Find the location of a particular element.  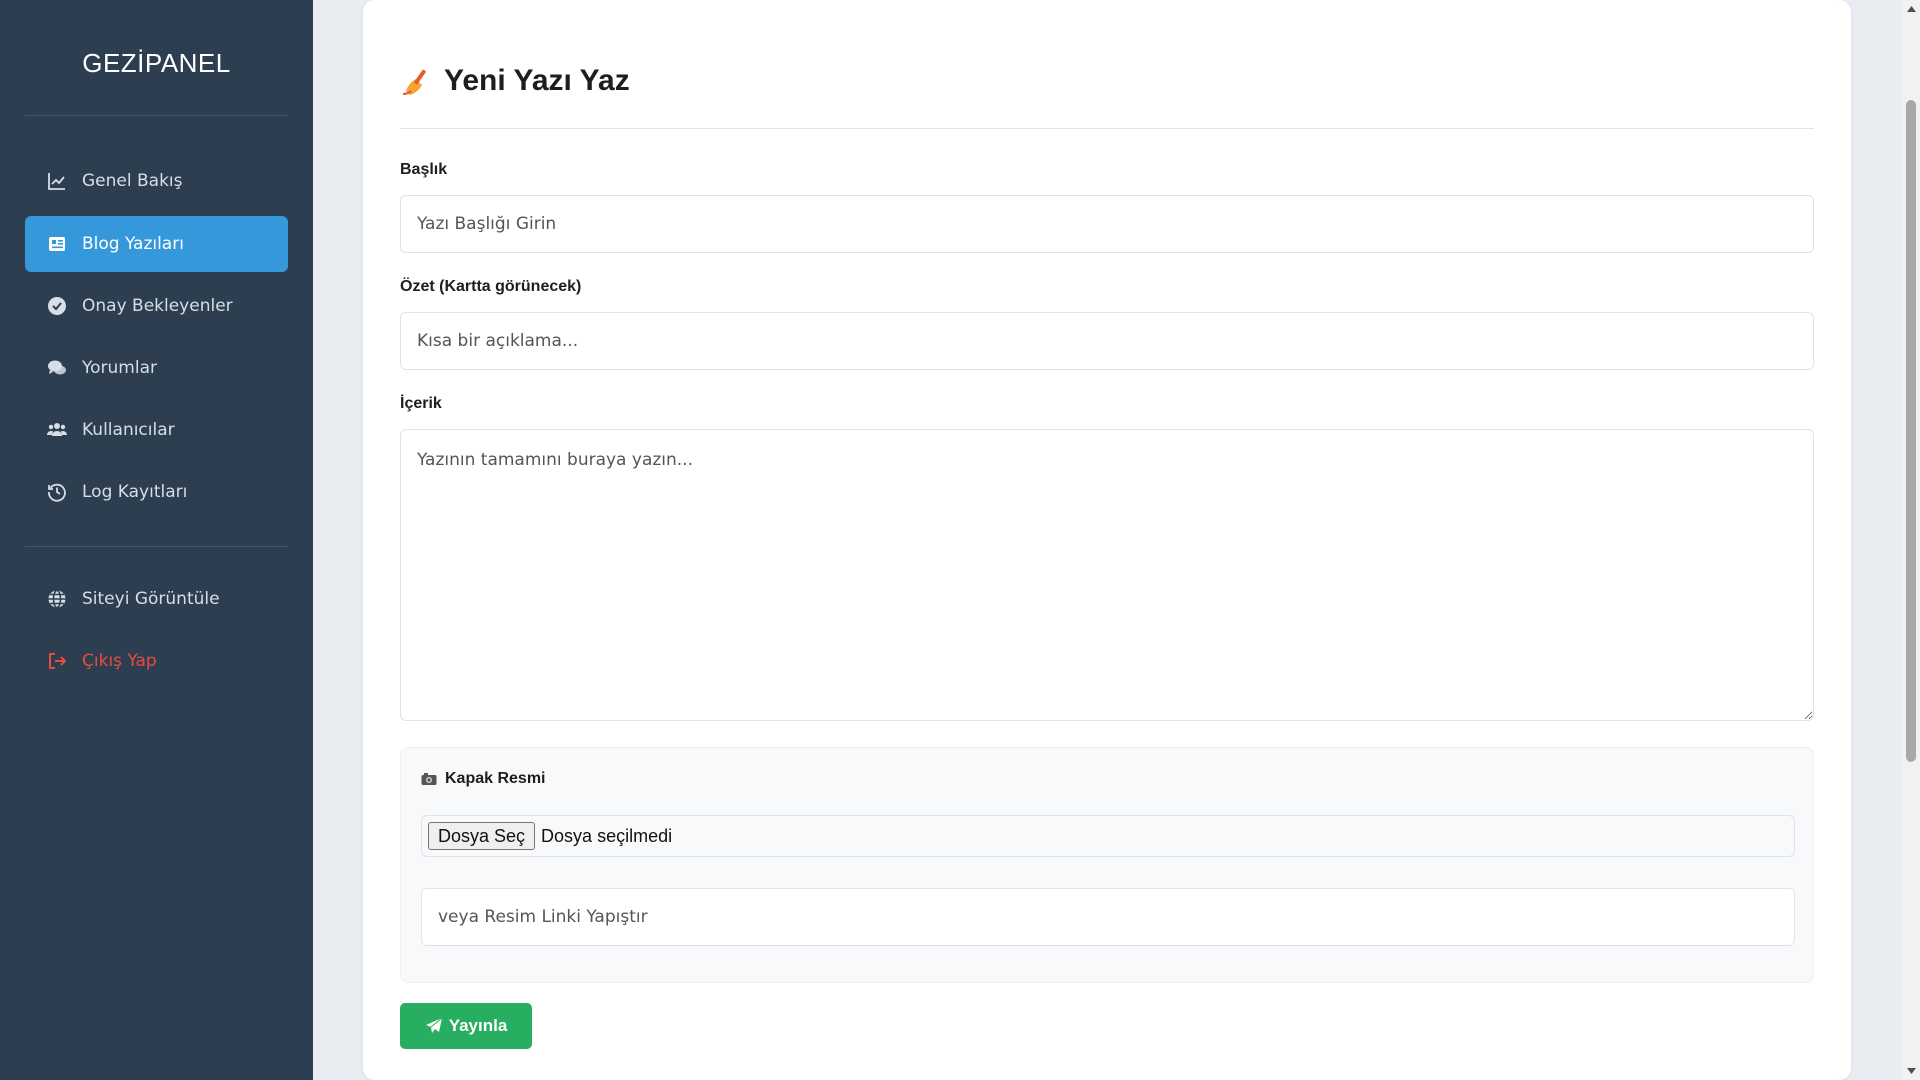

sidebar-item-label: Genel Bakış is located at coordinates (132, 181).